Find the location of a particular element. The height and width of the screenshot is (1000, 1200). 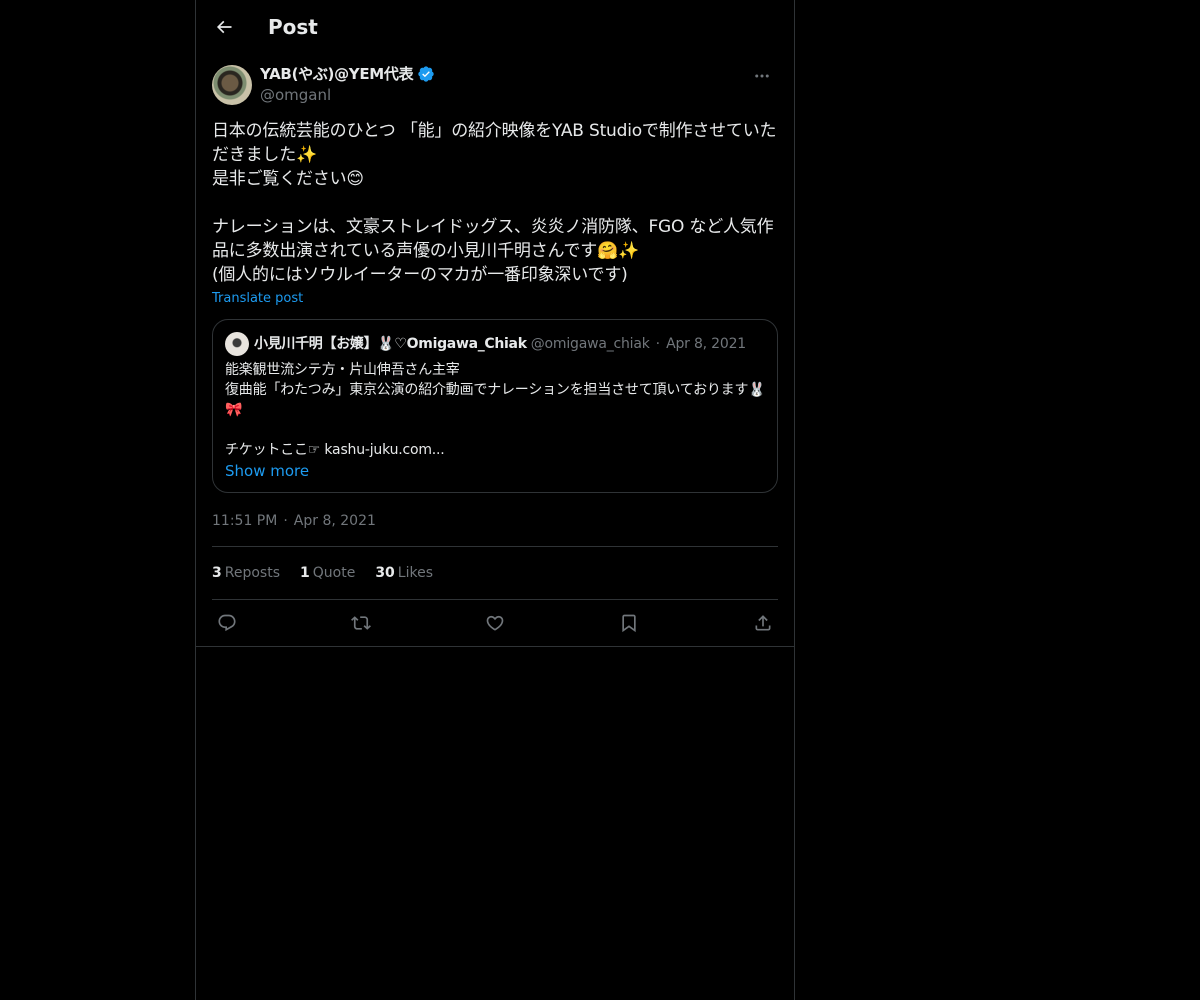

quotes-stat: 1 Quote is located at coordinates (327, 573).